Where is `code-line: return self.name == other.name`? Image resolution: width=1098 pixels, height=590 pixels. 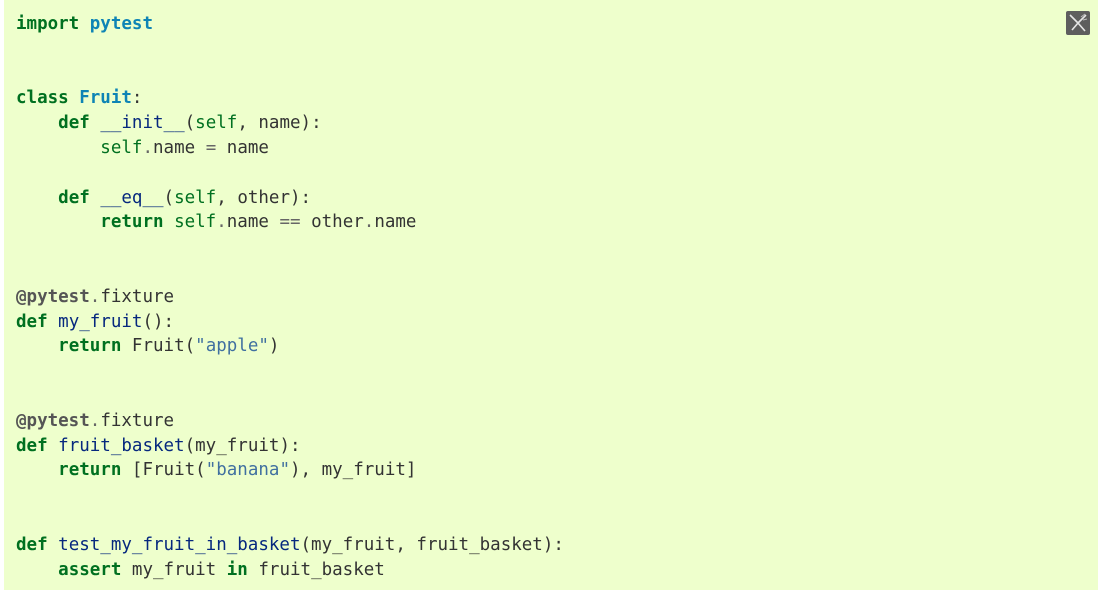 code-line: return self.name == other.name is located at coordinates (290, 222).